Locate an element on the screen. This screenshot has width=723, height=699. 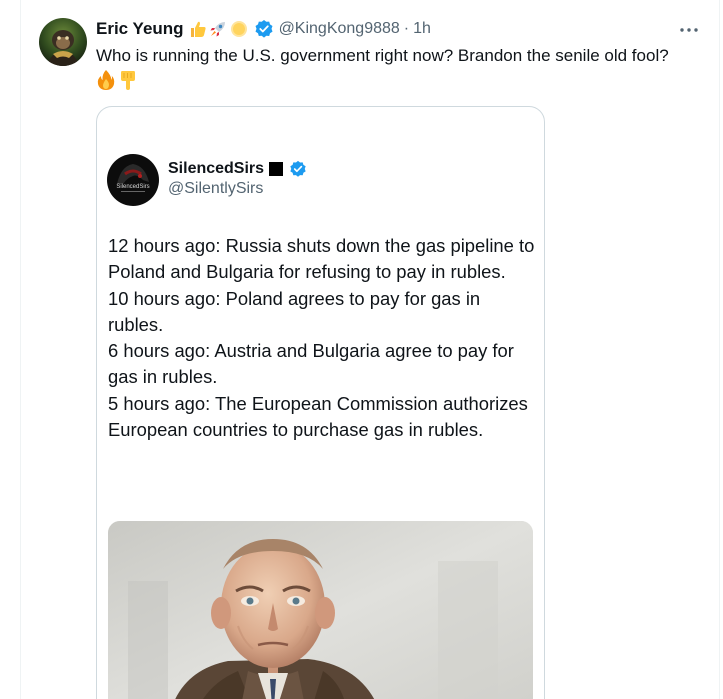
caricature-illustration is located at coordinates (320, 610).